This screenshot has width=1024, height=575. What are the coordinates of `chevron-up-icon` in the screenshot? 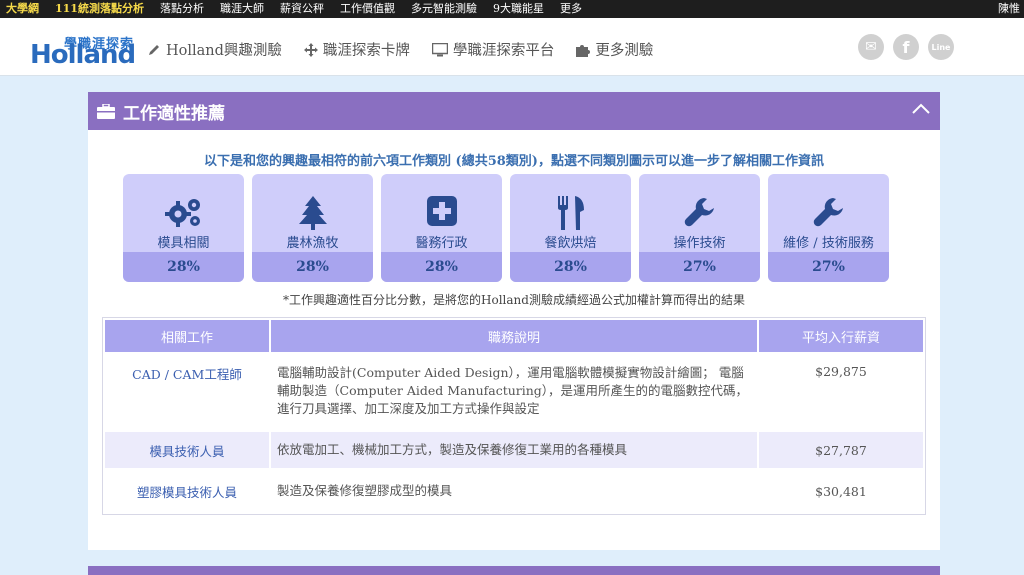 It's located at (921, 109).